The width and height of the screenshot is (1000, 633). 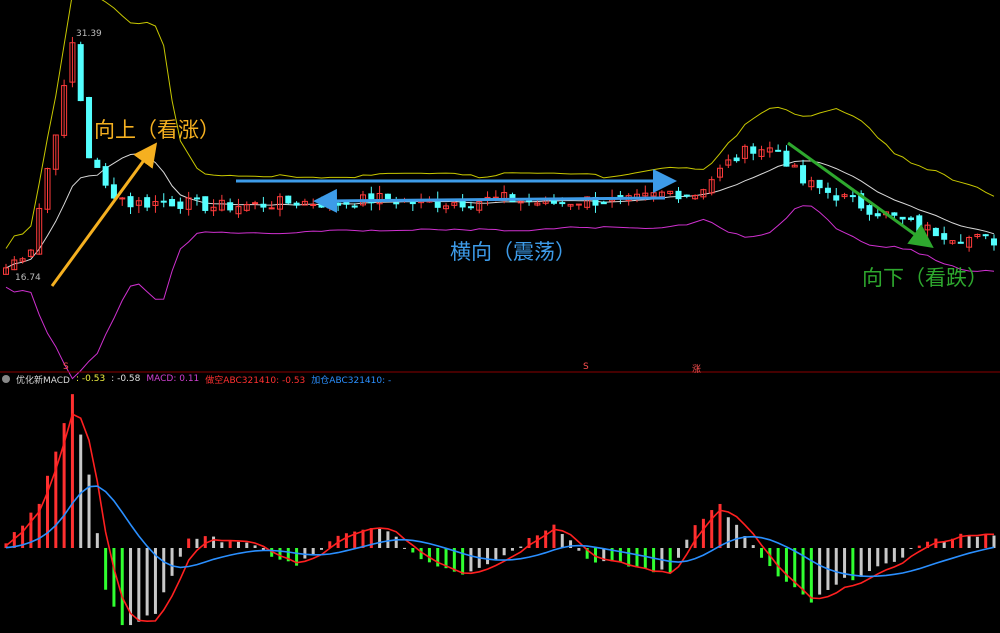 What do you see at coordinates (586, 367) in the screenshot?
I see `sell-marker: S` at bounding box center [586, 367].